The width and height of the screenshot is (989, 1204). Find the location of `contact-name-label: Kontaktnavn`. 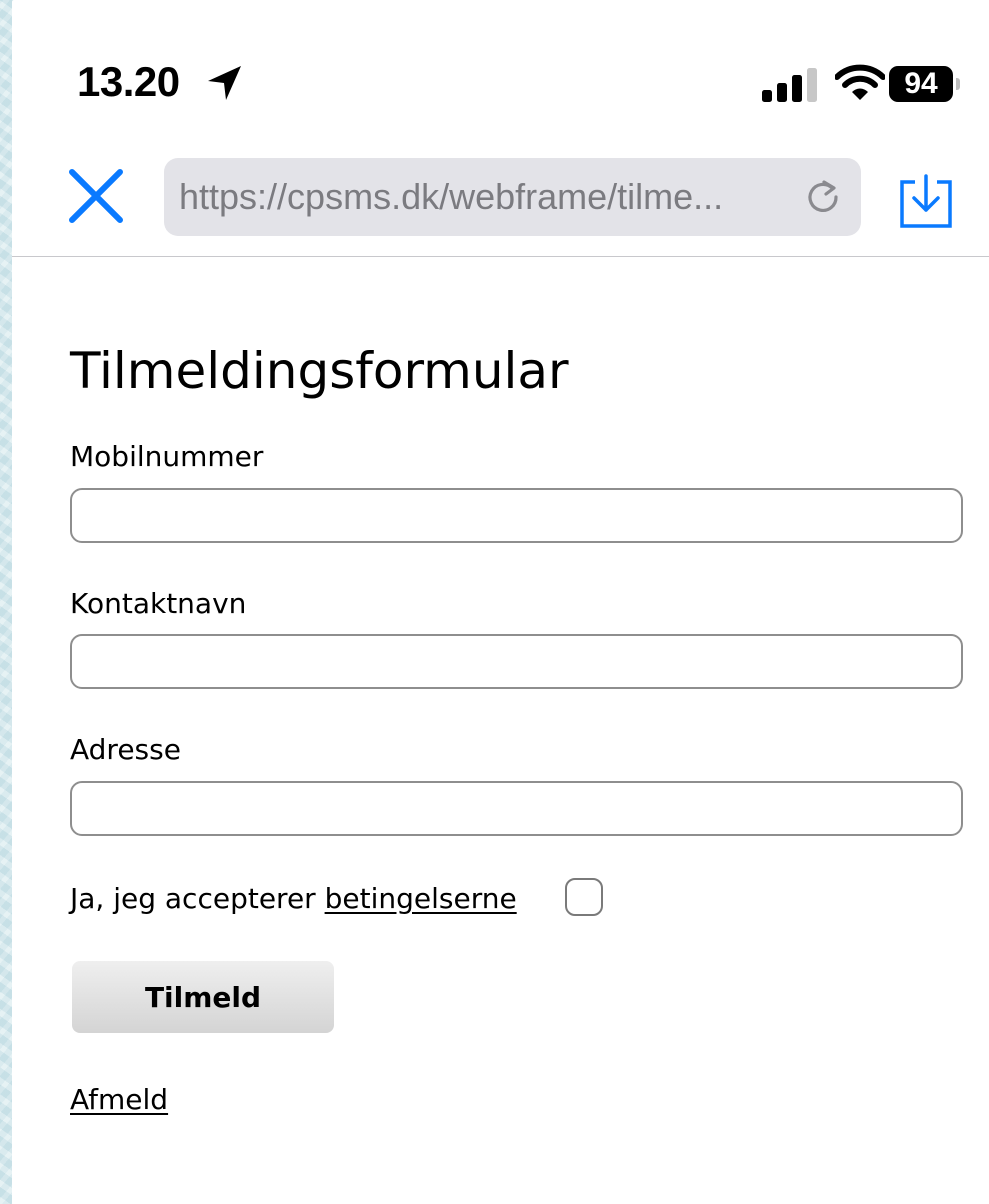

contact-name-label: Kontaktnavn is located at coordinates (158, 603).